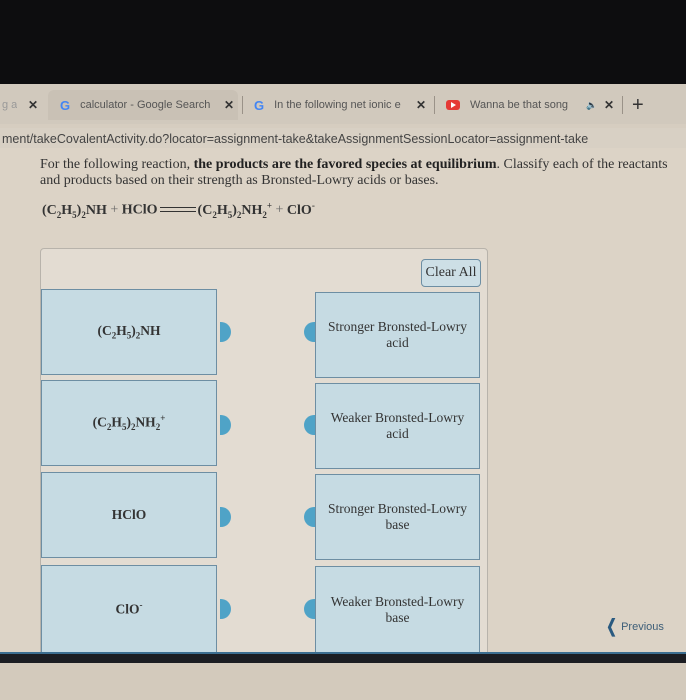 This screenshot has height=700, width=686. What do you see at coordinates (638, 105) in the screenshot?
I see `new-tab-button: +` at bounding box center [638, 105].